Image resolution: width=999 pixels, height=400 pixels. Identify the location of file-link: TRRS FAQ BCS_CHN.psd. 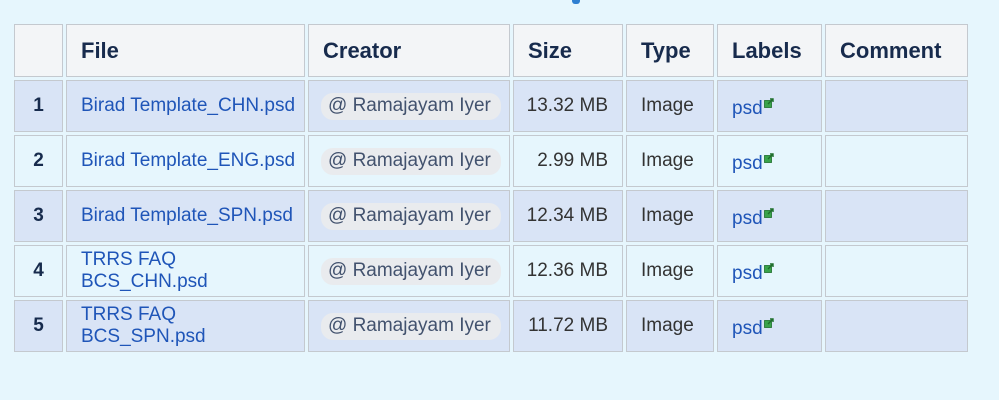
(144, 270).